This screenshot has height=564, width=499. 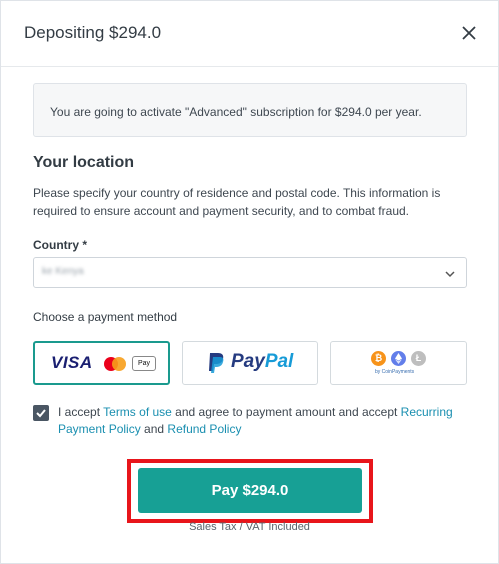 What do you see at coordinates (154, 429) in the screenshot?
I see `terms-and: and` at bounding box center [154, 429].